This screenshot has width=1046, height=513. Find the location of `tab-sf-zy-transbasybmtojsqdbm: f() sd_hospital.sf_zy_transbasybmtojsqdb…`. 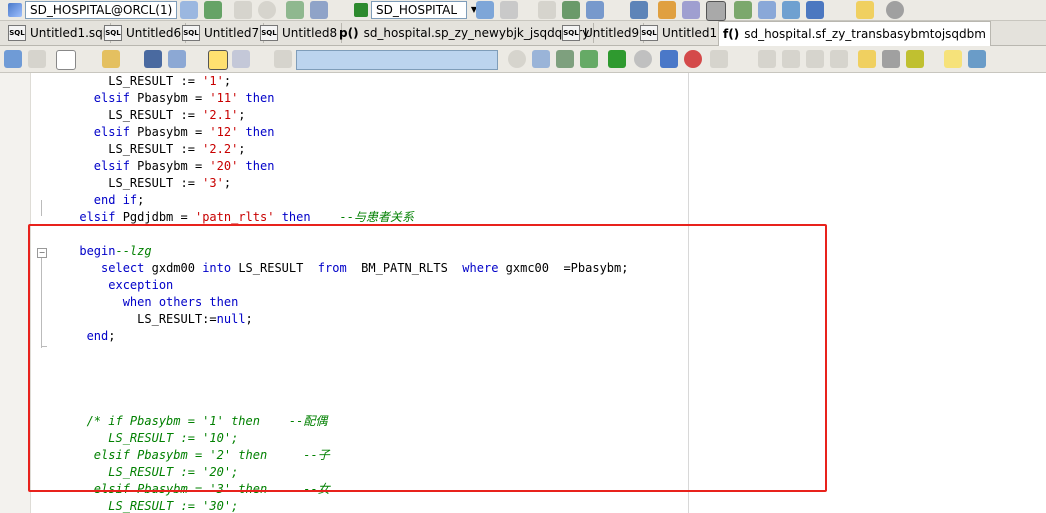

tab-sf-zy-transbasybmtojsqdbm: f() sd_hospital.sf_zy_transbasybmtojsqdb… is located at coordinates (854, 33).